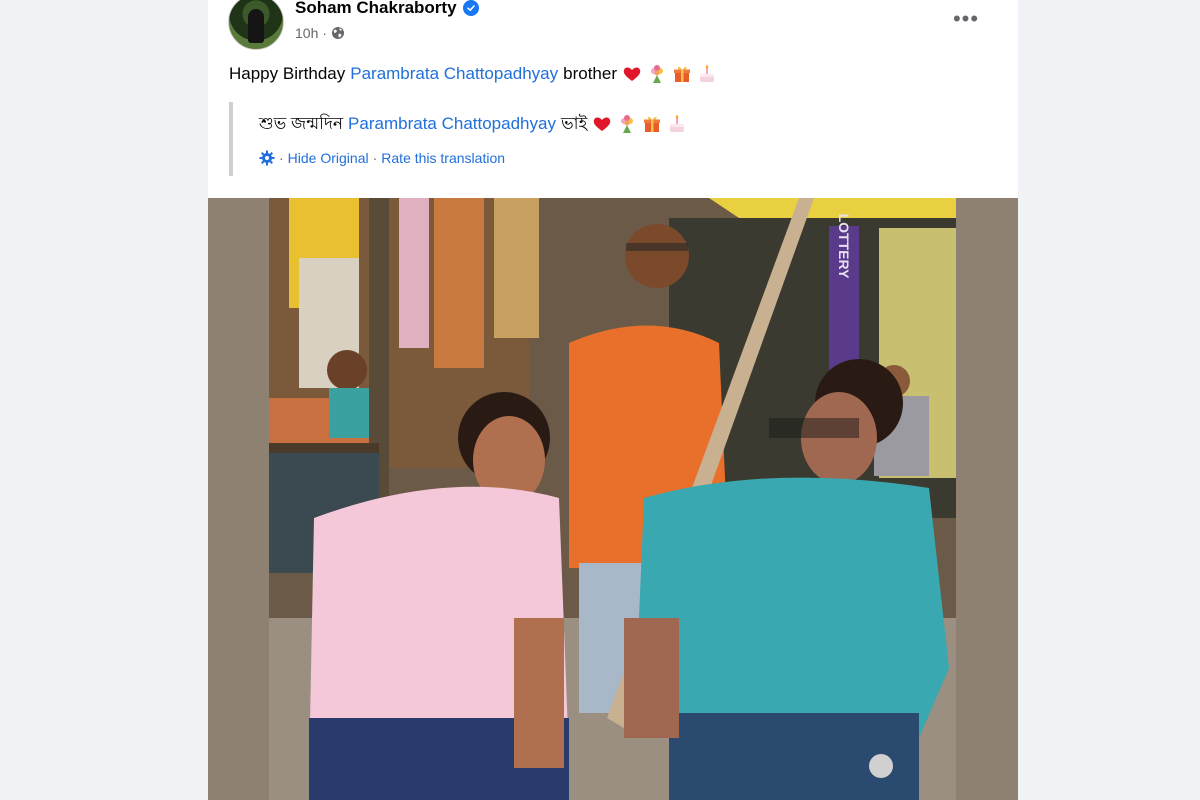 Image resolution: width=1200 pixels, height=800 pixels. Describe the element at coordinates (452, 124) in the screenshot. I see `mention-link-original: Parambrata Chattopadhyay` at that location.